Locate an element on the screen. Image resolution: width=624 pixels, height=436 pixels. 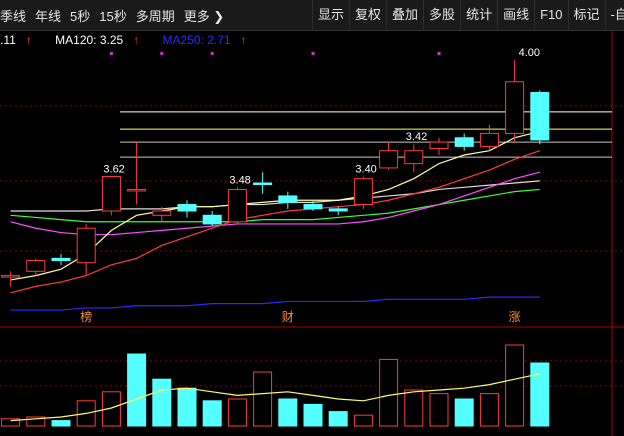
toolbar-button-5: 画线 is located at coordinates (515, 15).